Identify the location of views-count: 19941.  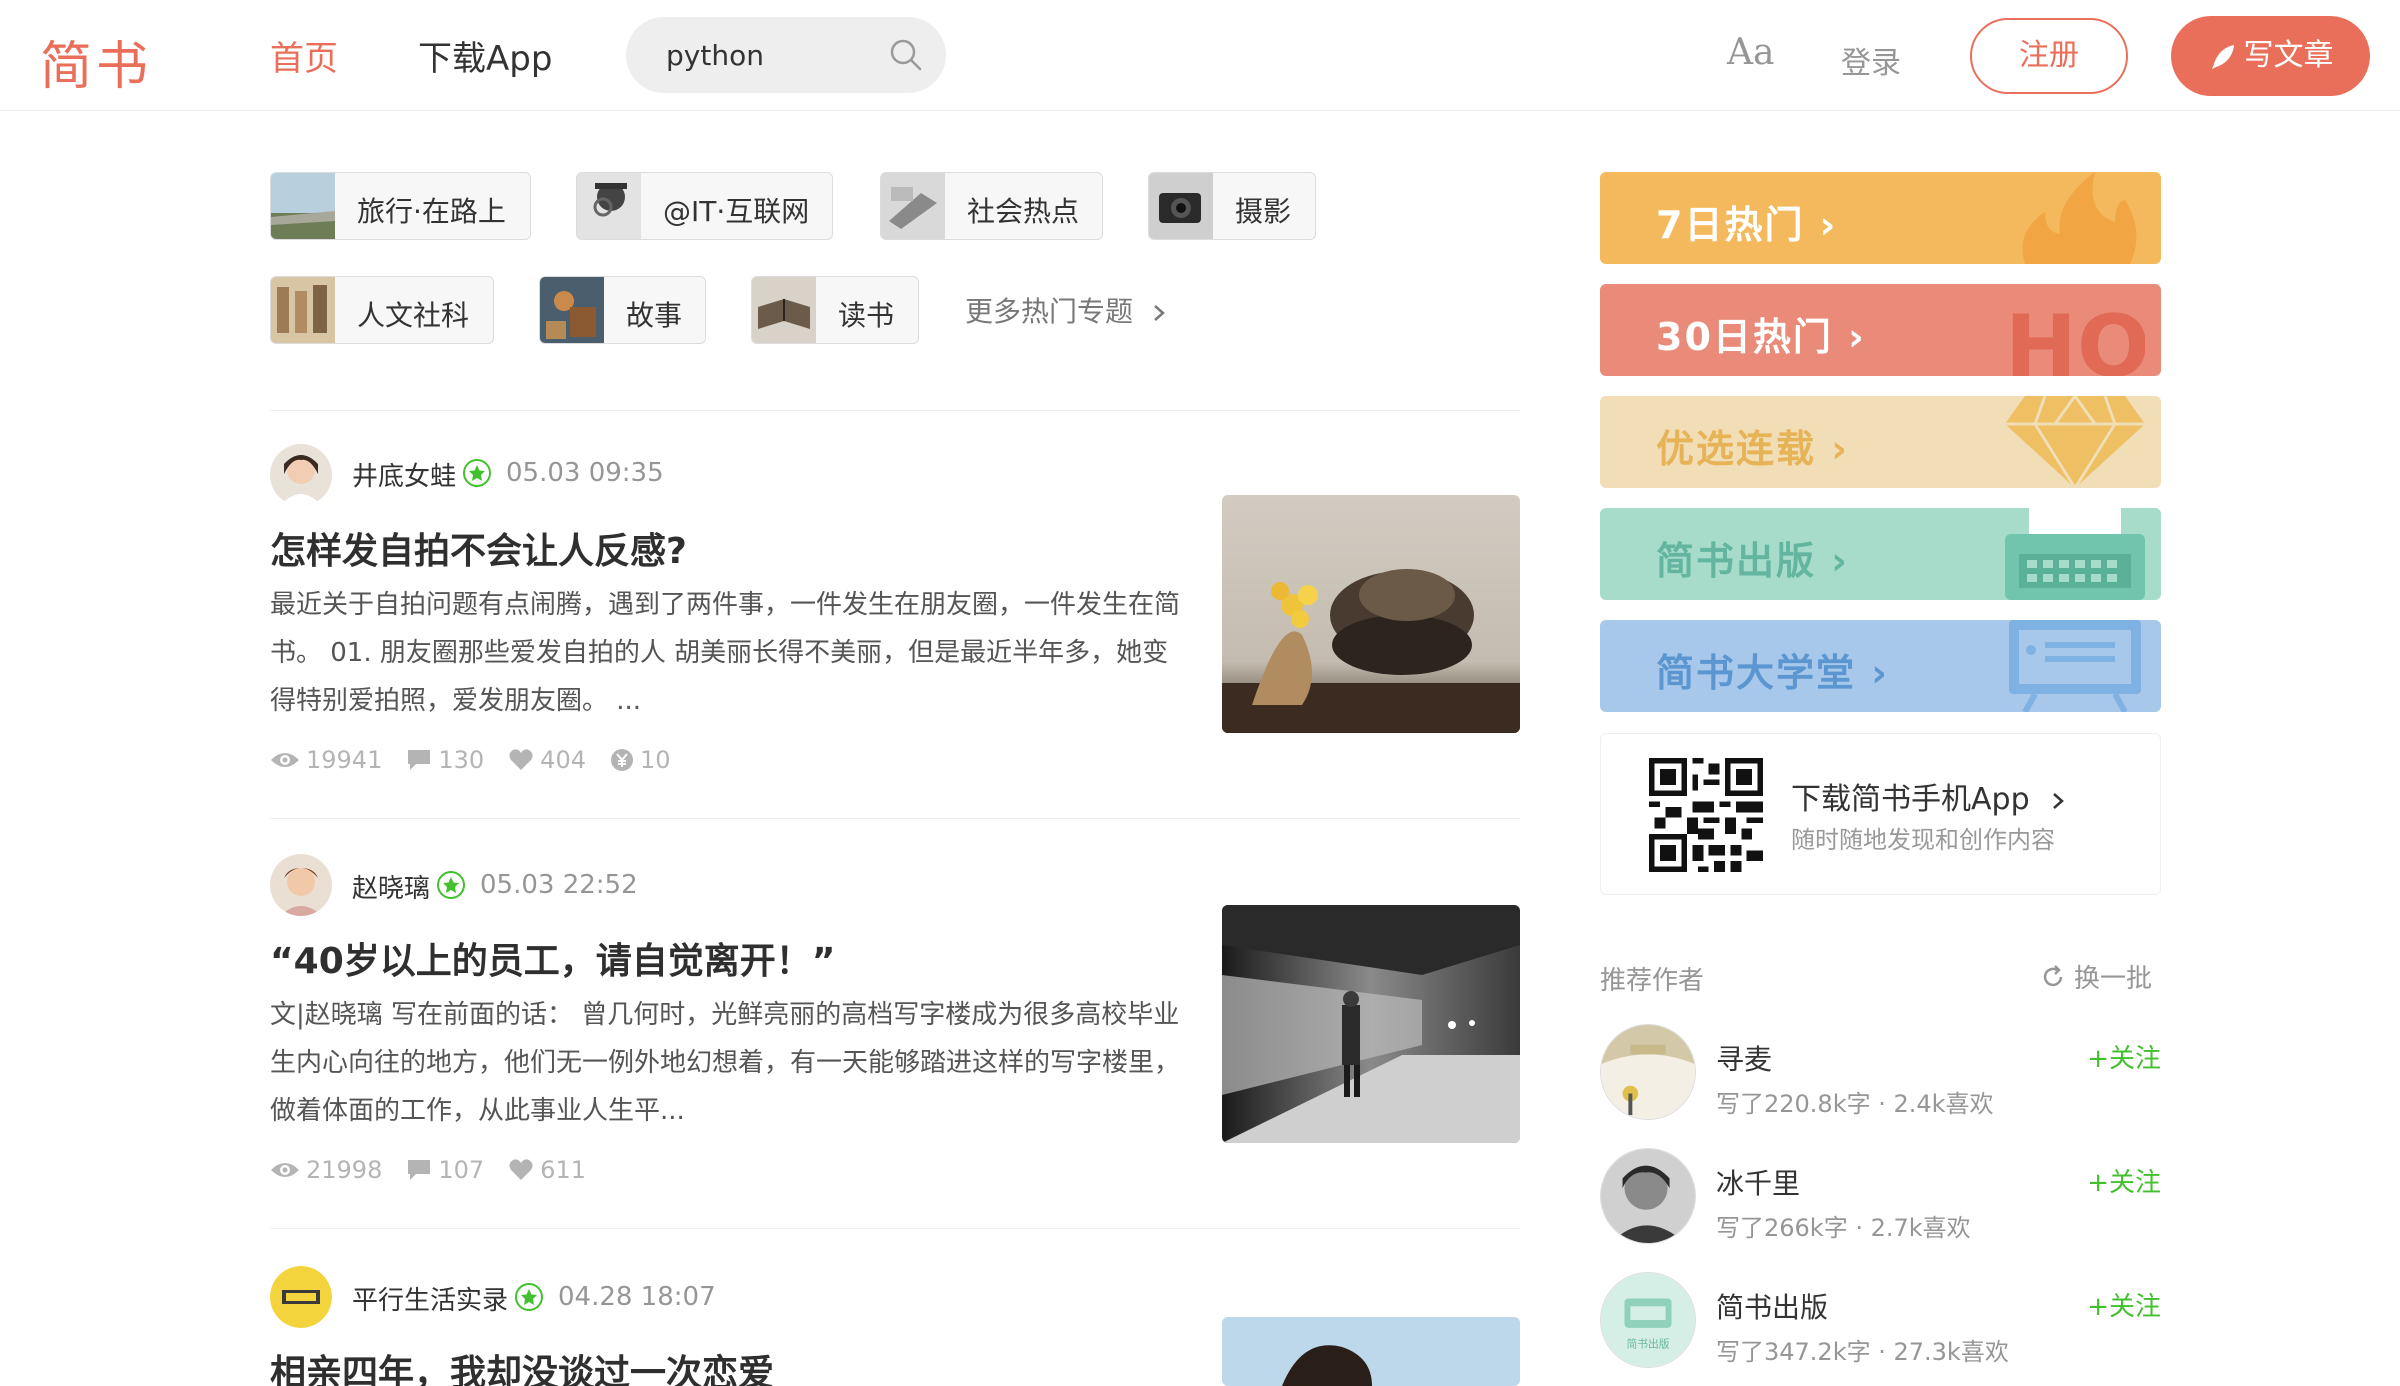
(344, 760).